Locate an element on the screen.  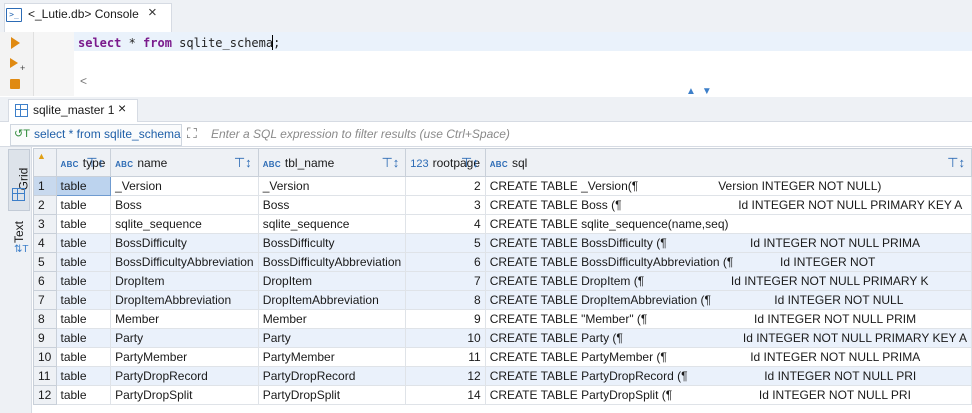
cell-tbl-name: BossDifficultyAbbreviation is located at coordinates (332, 262).